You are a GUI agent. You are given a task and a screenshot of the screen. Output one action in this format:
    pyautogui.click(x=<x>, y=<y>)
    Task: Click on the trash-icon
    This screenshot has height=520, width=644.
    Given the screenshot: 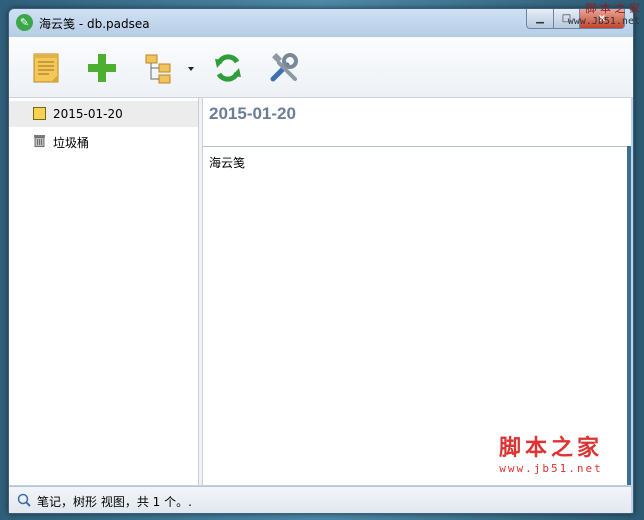 What is the action you would take?
    pyautogui.click(x=39, y=141)
    